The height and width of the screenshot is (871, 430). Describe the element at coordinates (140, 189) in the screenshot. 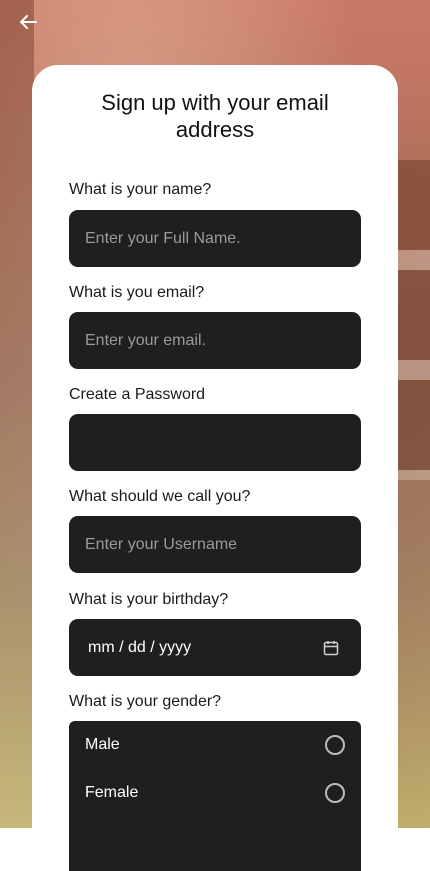

I see `name-label: What is your name?` at that location.